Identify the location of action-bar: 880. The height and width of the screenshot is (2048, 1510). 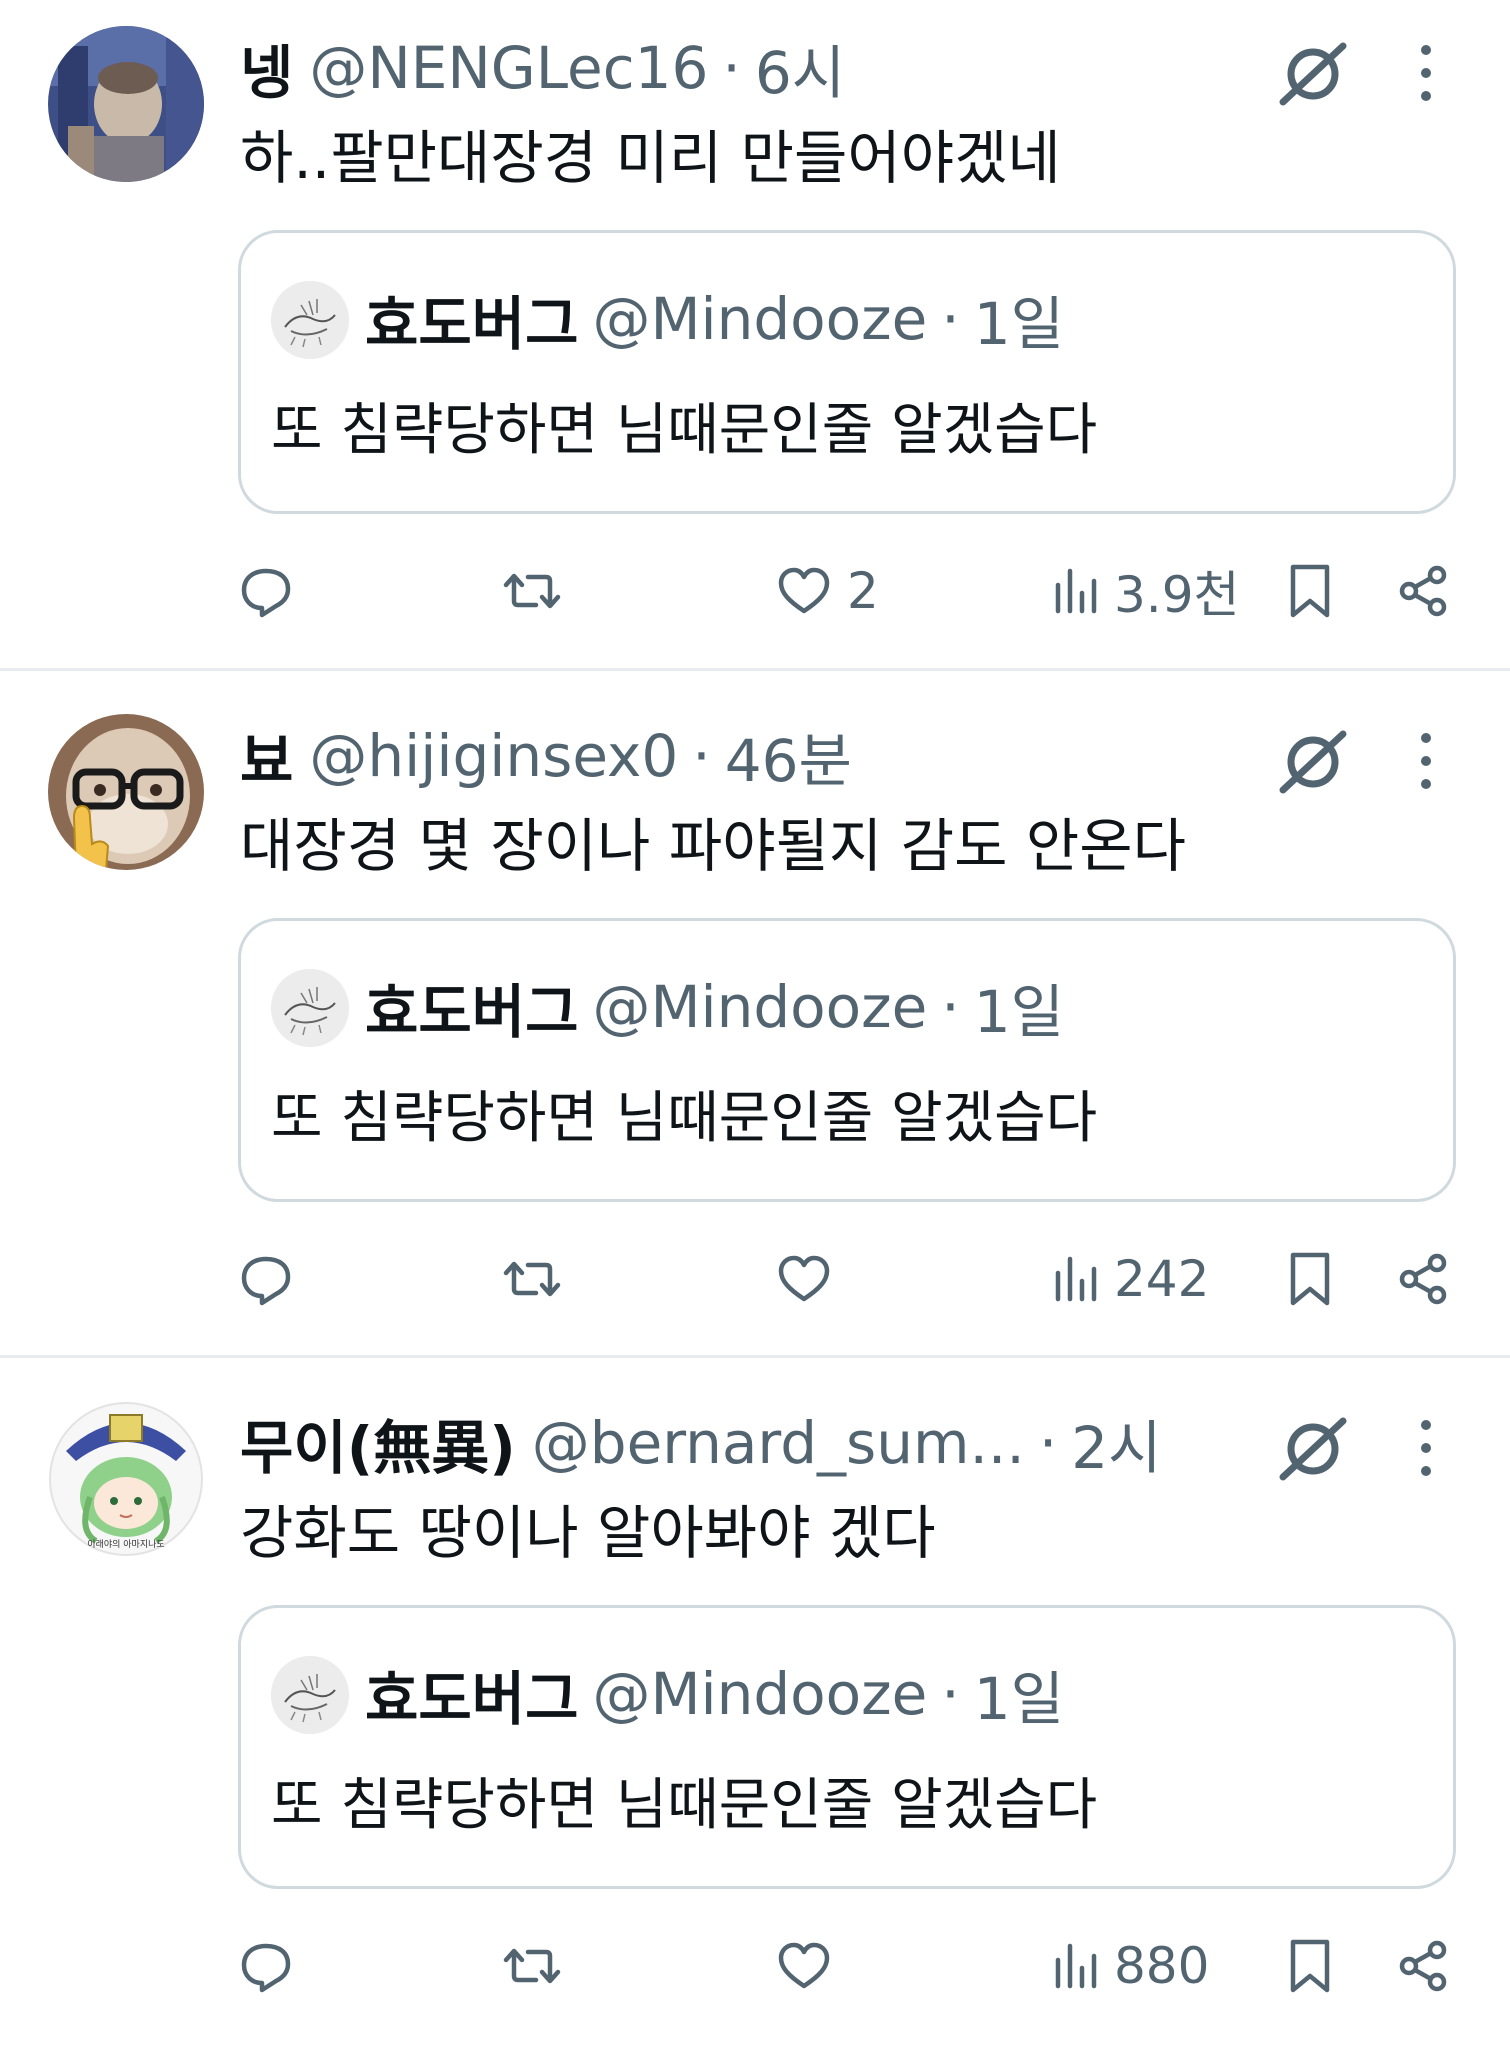
(755, 1966).